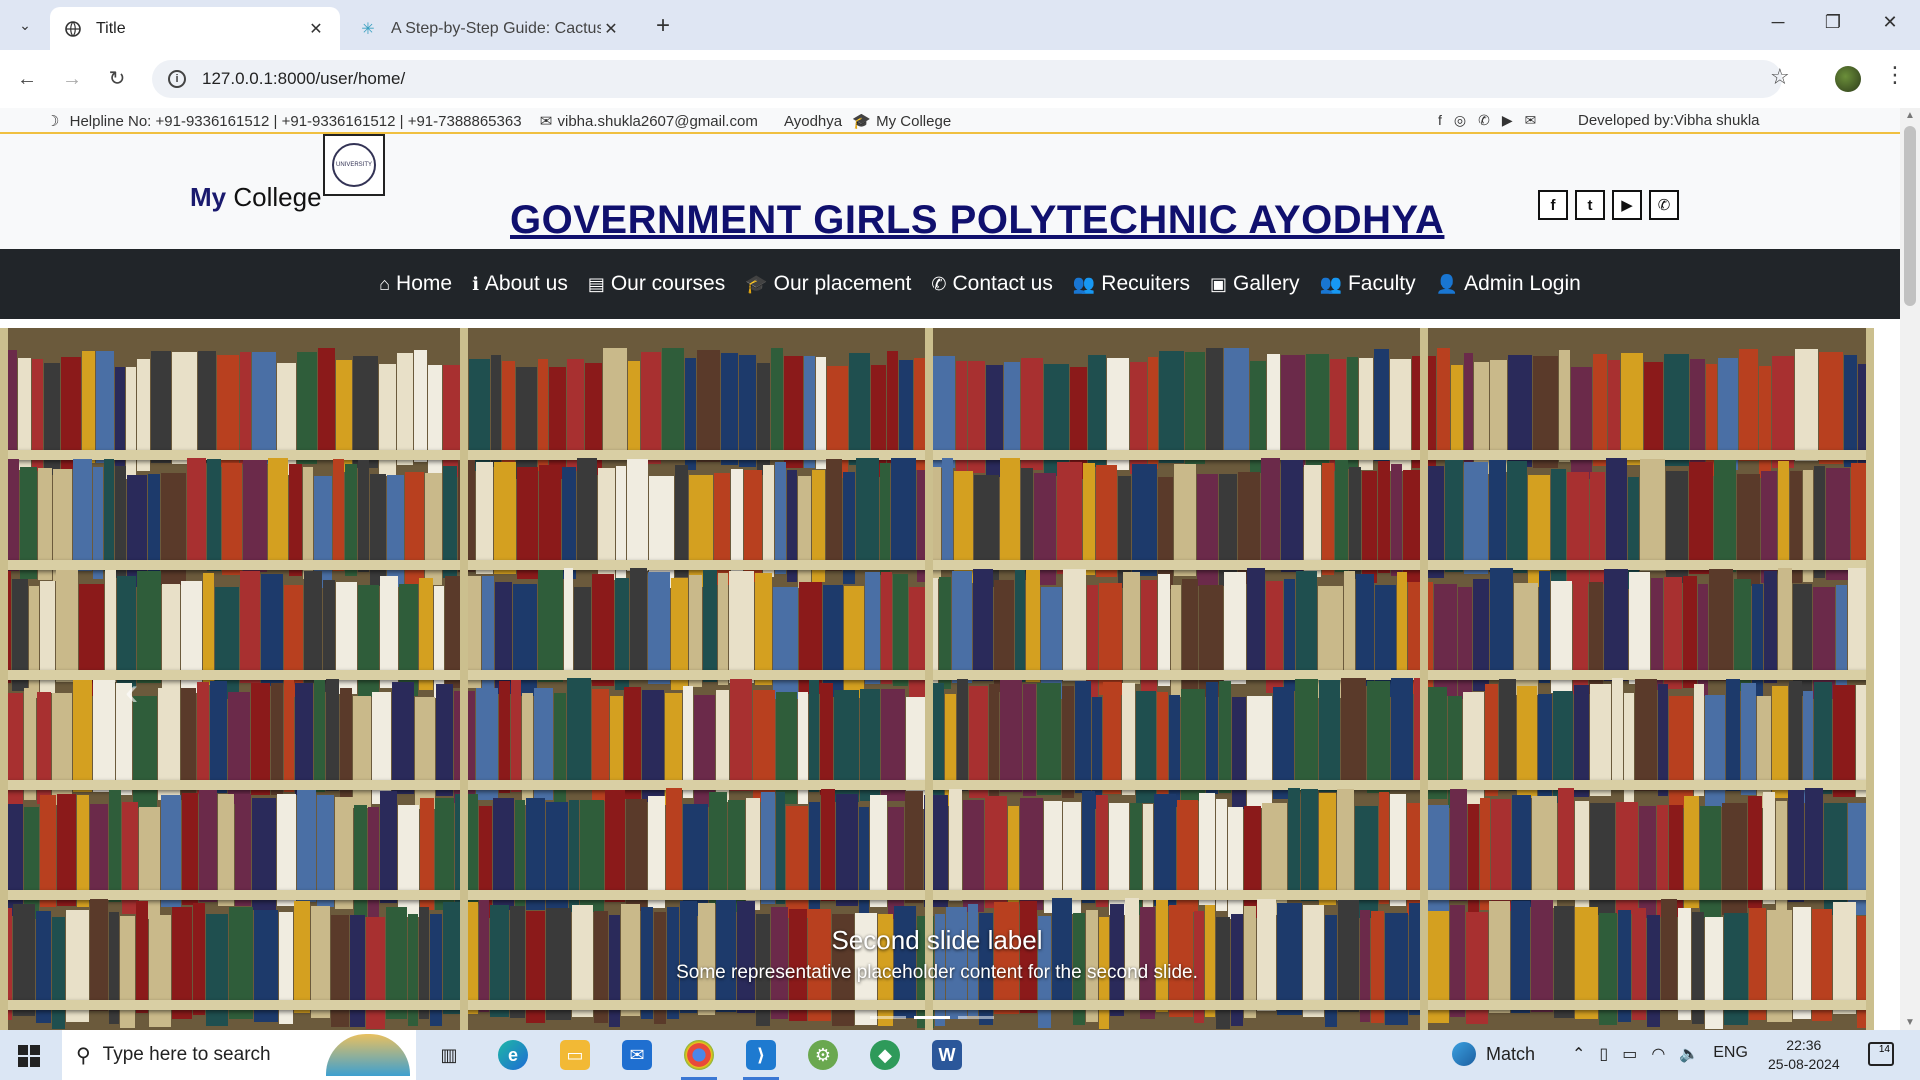 Image resolution: width=1920 pixels, height=1080 pixels. Describe the element at coordinates (526, 283) in the screenshot. I see `nav-label: About us` at that location.